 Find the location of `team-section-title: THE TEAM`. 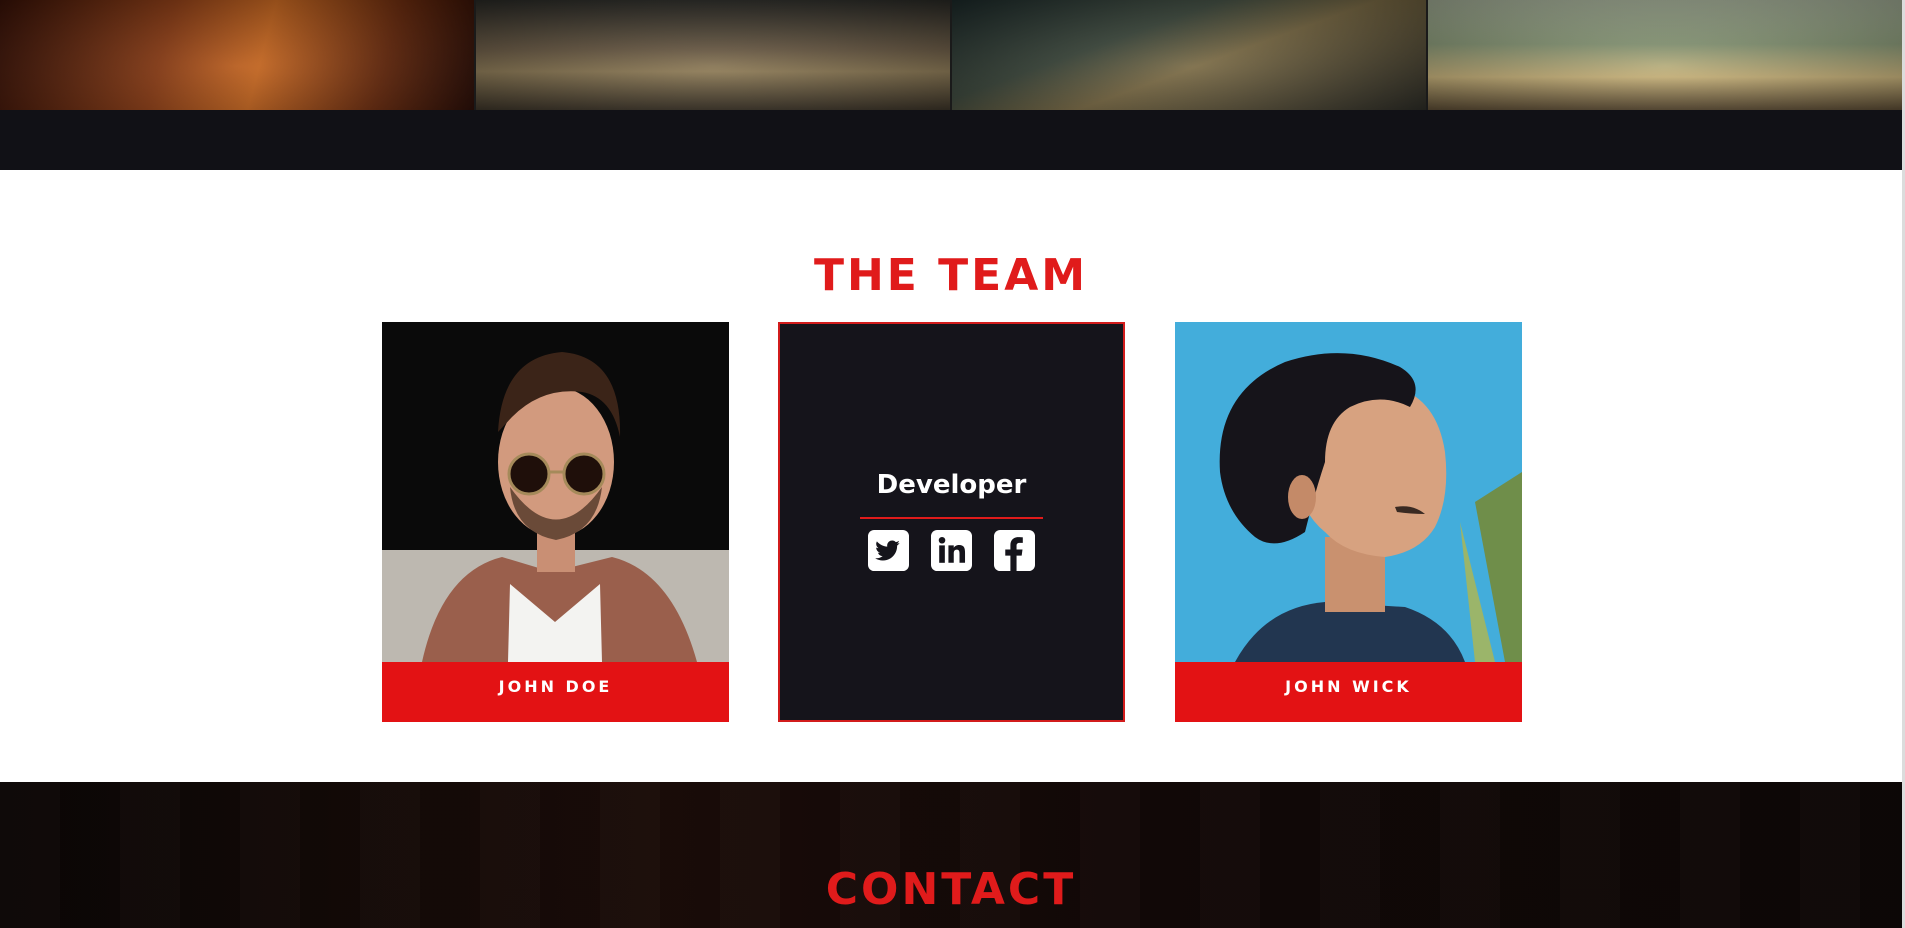

team-section-title: THE TEAM is located at coordinates (951, 275).